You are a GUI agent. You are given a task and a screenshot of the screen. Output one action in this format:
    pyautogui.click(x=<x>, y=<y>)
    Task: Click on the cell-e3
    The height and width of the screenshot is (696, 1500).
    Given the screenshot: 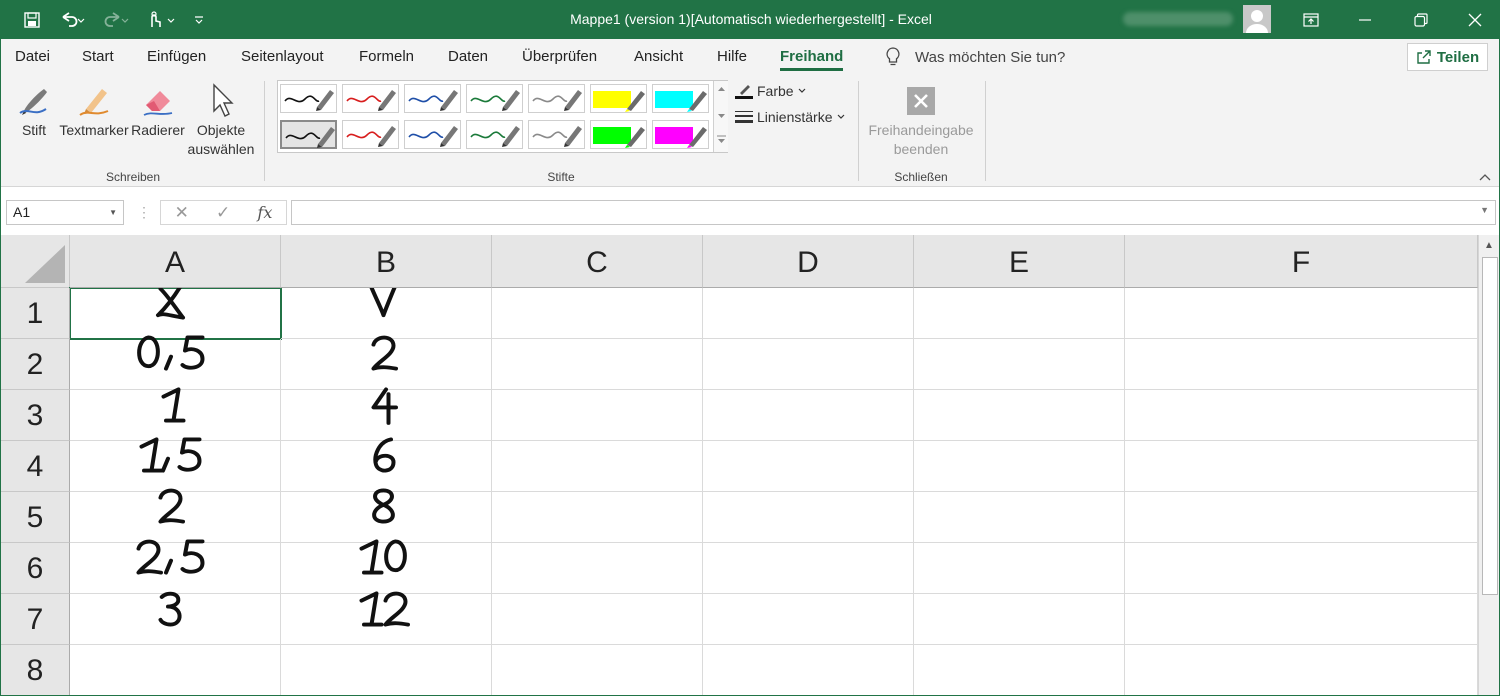 What is the action you would take?
    pyautogui.click(x=1019, y=415)
    